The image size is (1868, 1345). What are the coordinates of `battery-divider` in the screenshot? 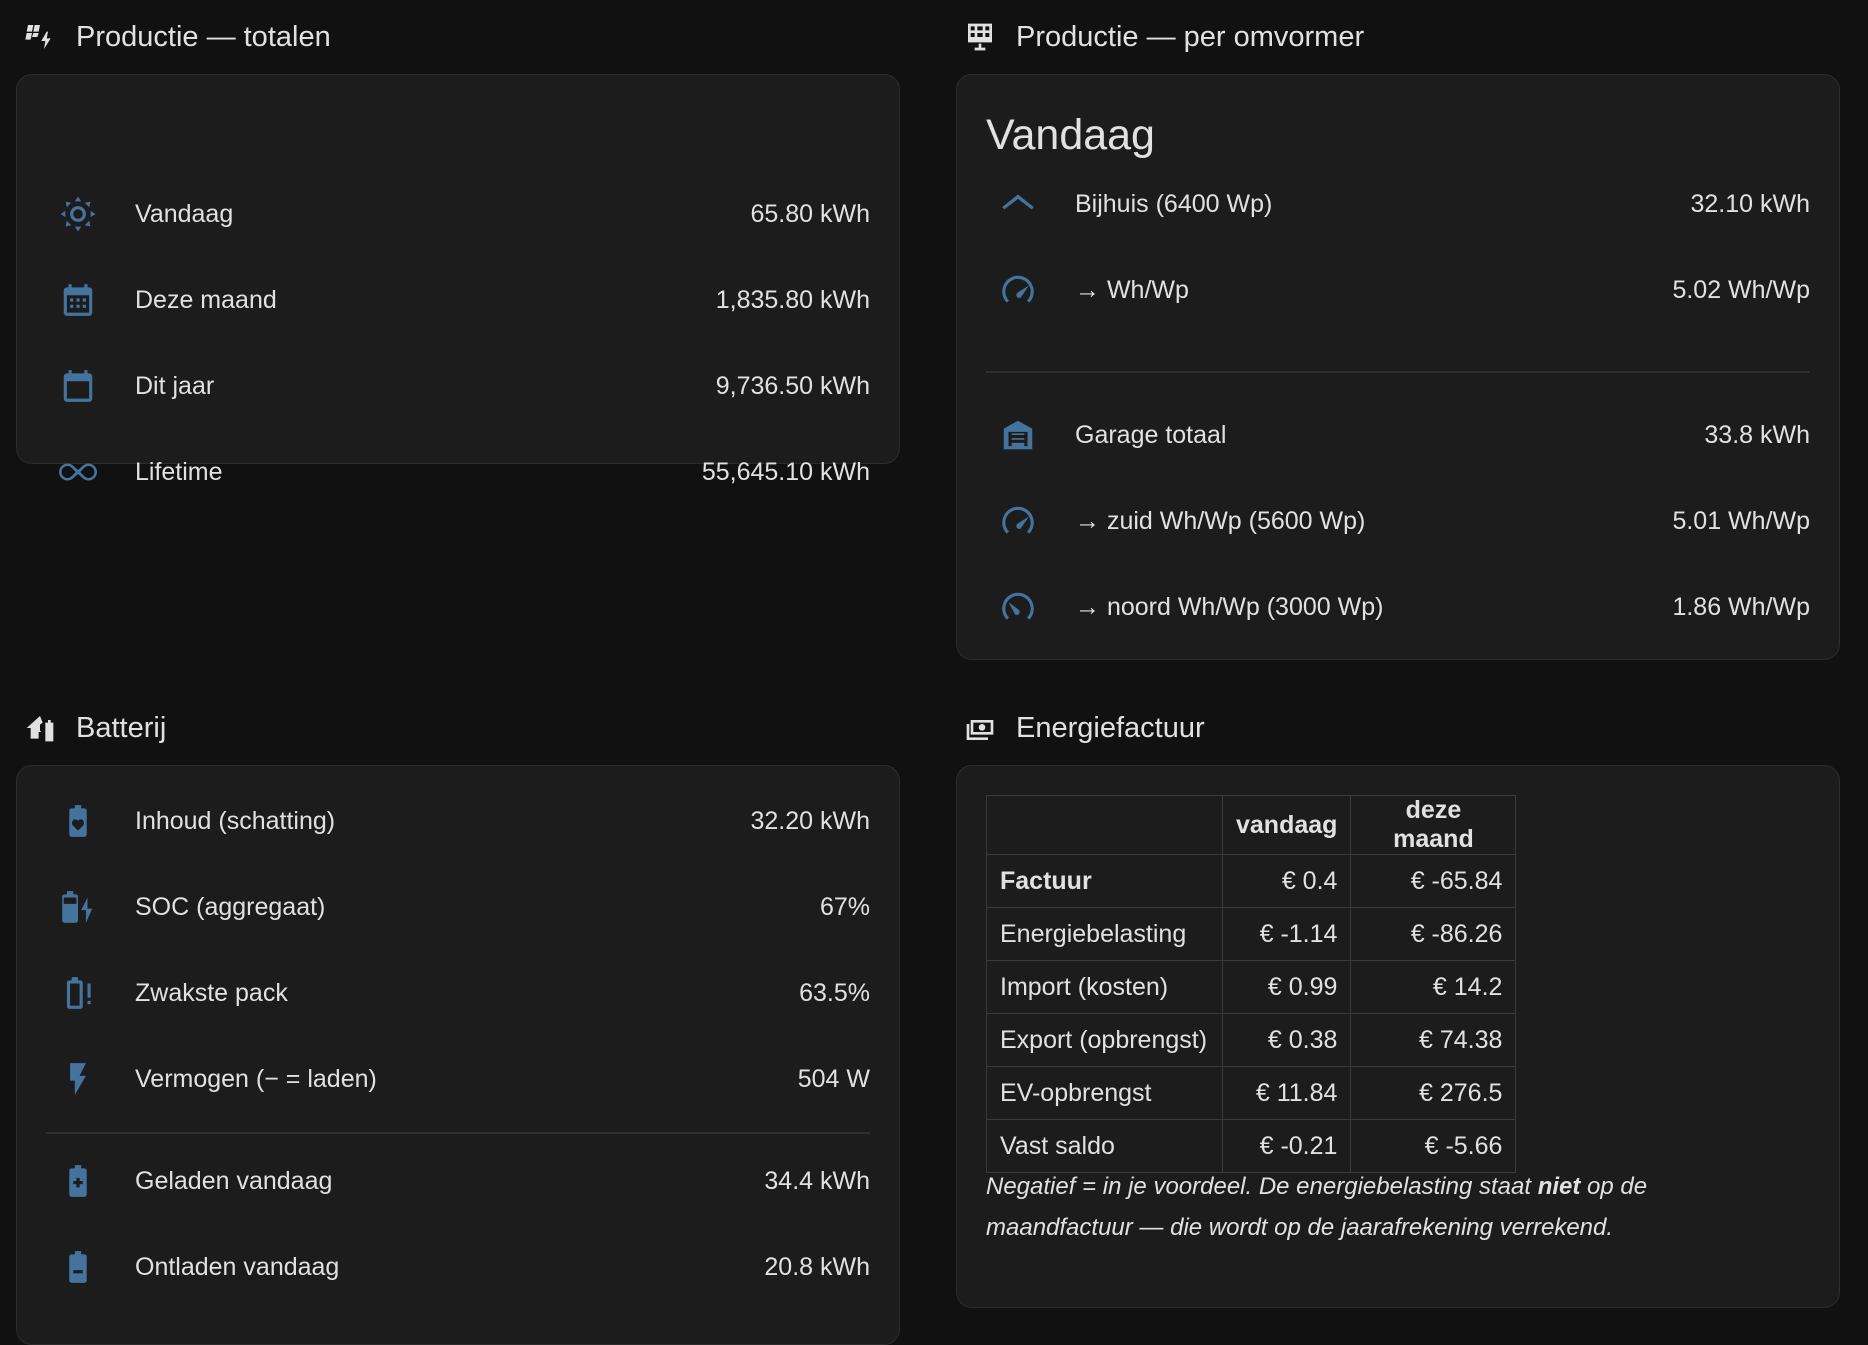 It's located at (458, 1133).